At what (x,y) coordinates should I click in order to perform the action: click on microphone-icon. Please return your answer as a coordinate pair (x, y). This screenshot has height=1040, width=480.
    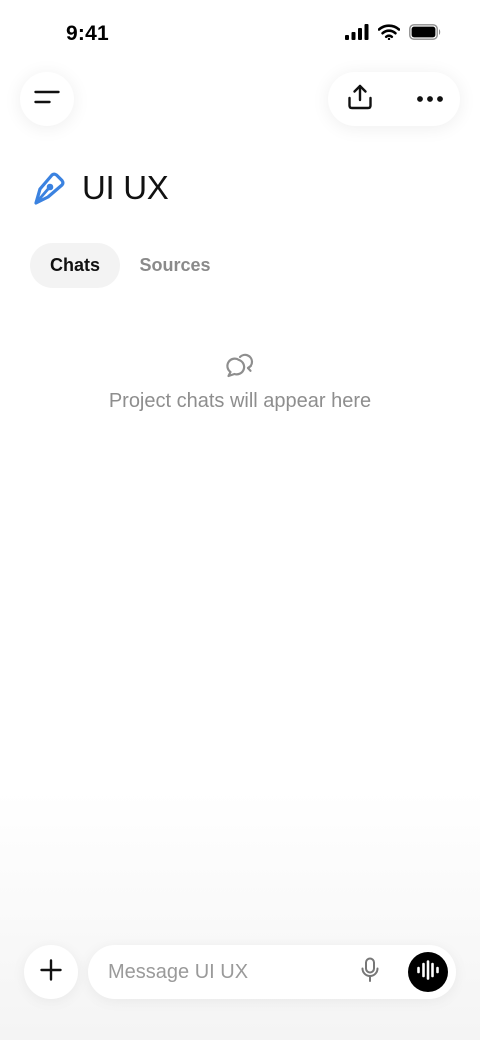
    Looking at the image, I should click on (370, 972).